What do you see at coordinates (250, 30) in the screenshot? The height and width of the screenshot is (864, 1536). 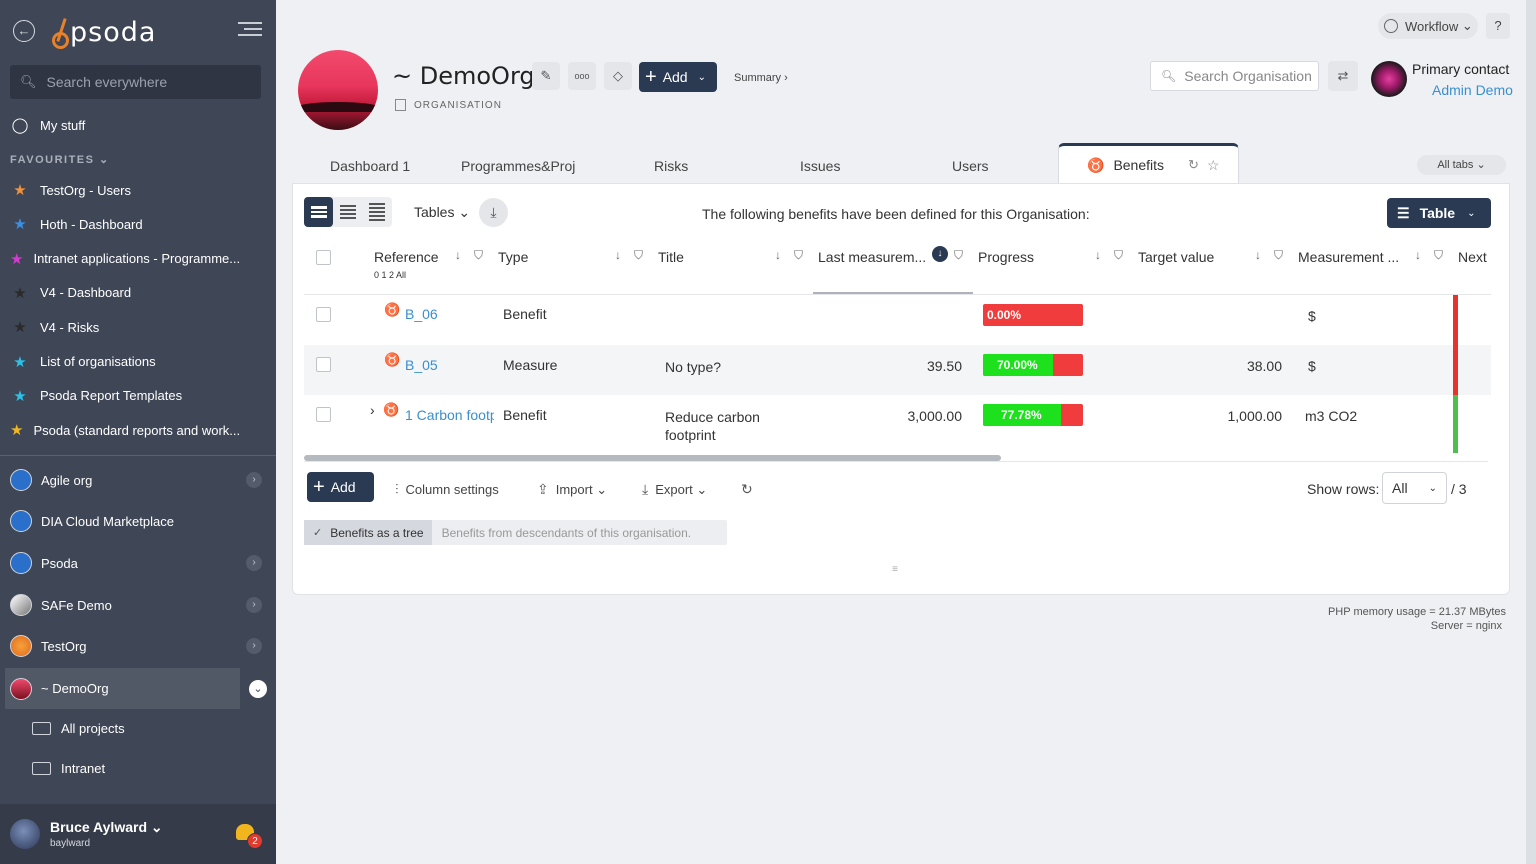 I see `collapse-sidebar-icon` at bounding box center [250, 30].